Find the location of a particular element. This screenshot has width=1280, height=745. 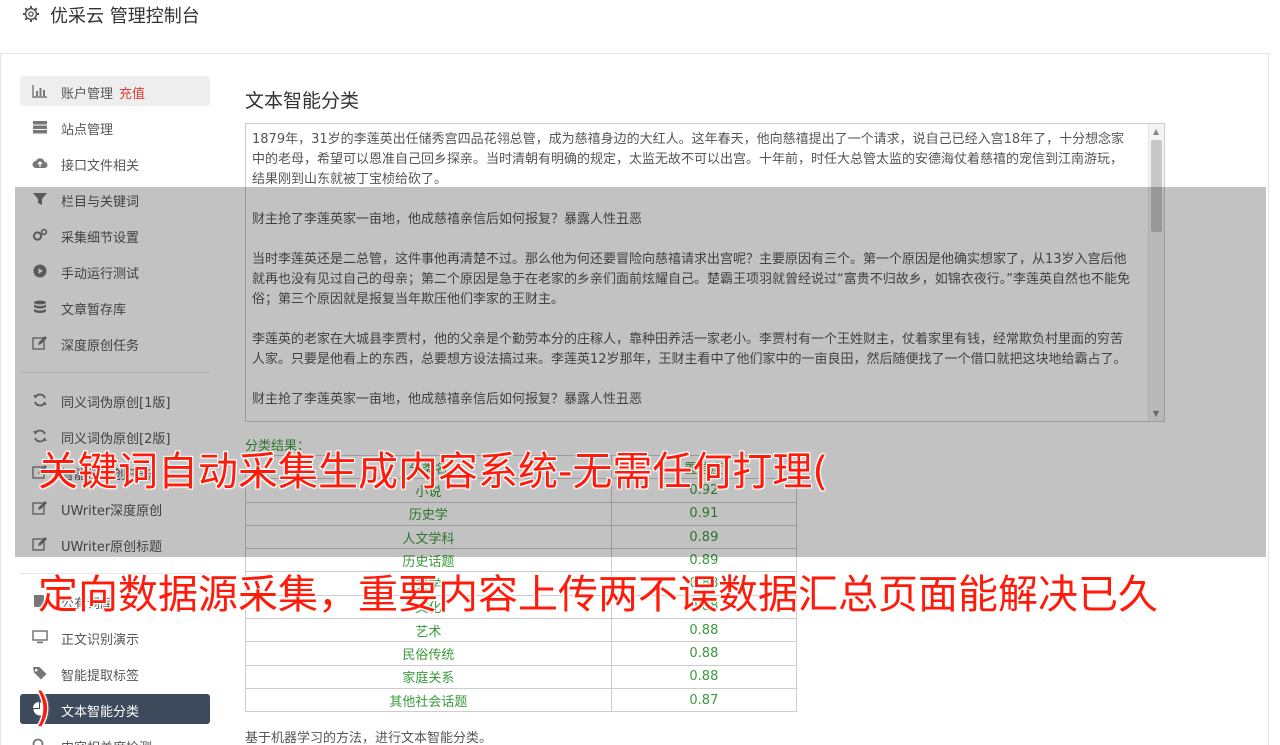

category-cell: 艺术 is located at coordinates (428, 630).